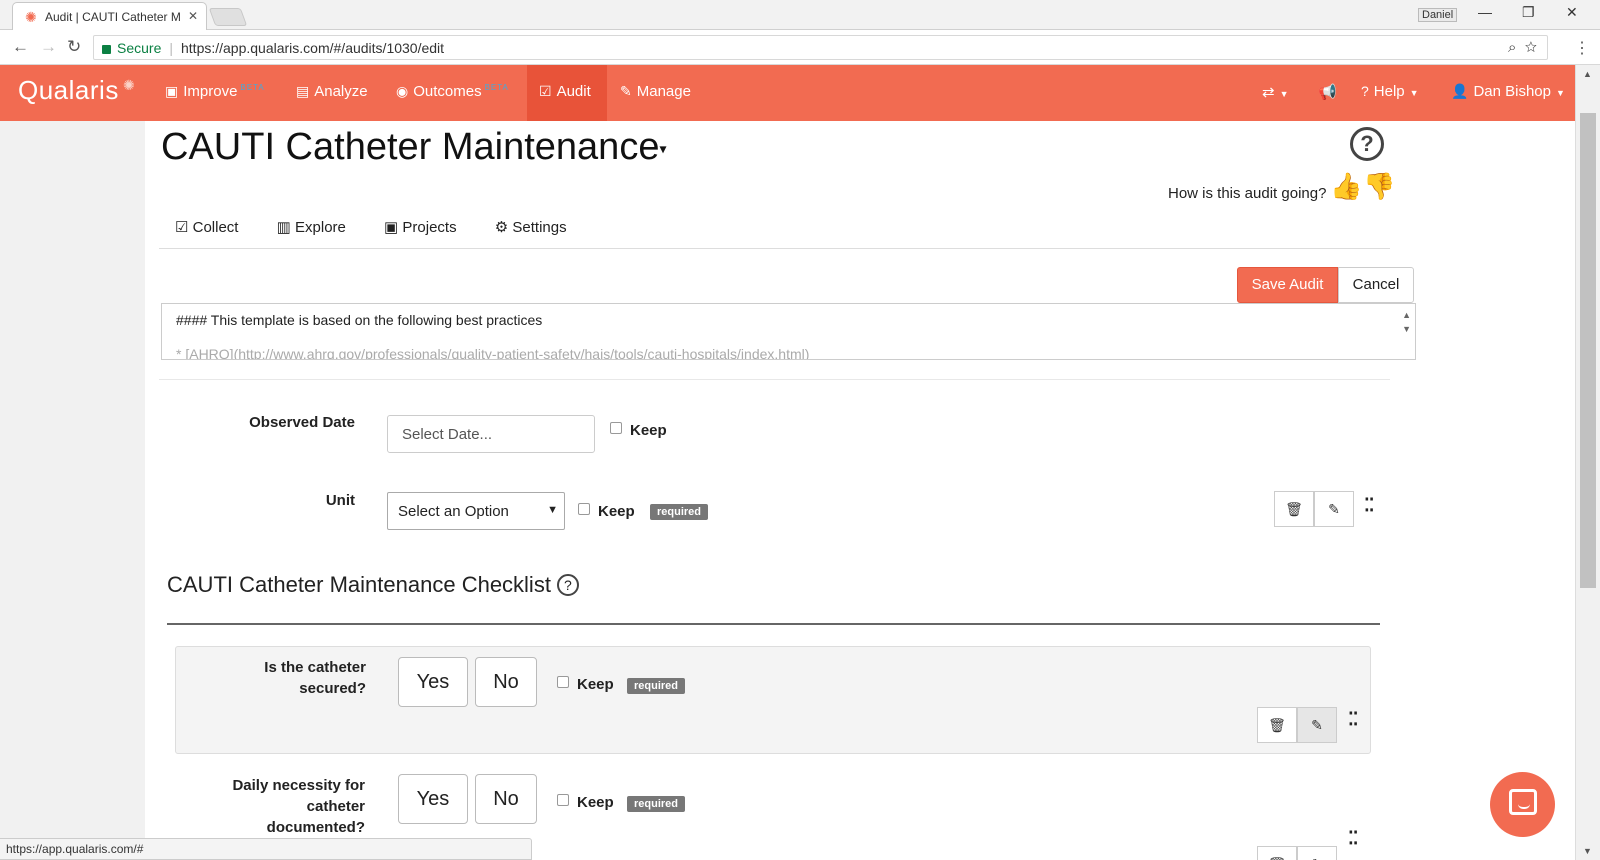 Image resolution: width=1600 pixels, height=860 pixels. What do you see at coordinates (341, 91) in the screenshot?
I see `nav-analyze-label: Analyze` at bounding box center [341, 91].